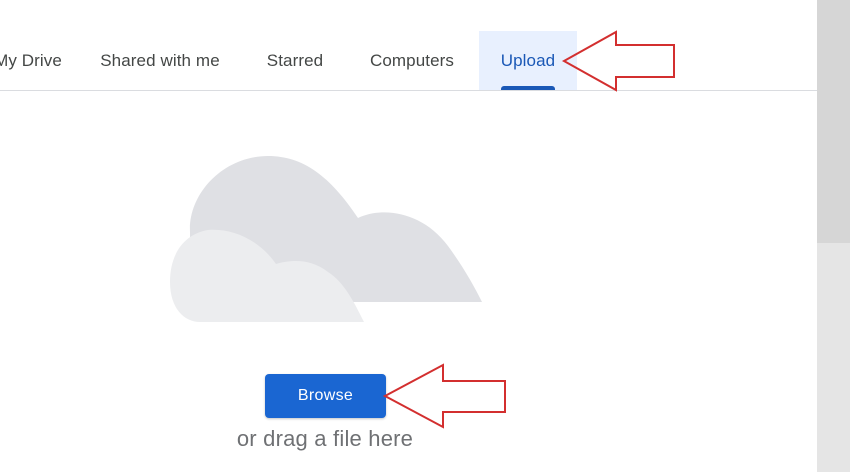 The image size is (850, 472). What do you see at coordinates (325, 396) in the screenshot?
I see `browse-button: Browse` at bounding box center [325, 396].